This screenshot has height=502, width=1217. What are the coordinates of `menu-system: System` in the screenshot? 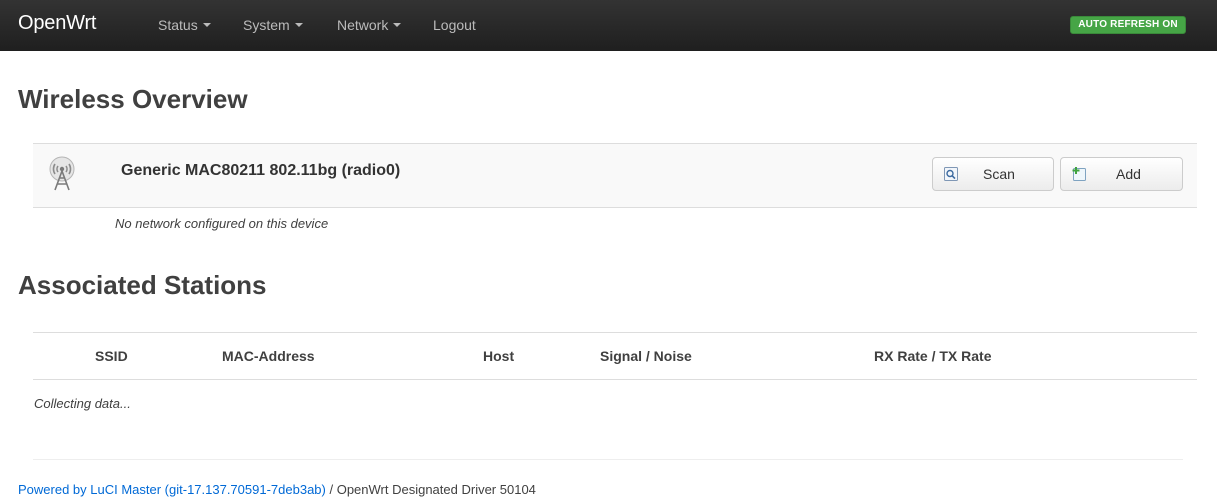 It's located at (273, 25).